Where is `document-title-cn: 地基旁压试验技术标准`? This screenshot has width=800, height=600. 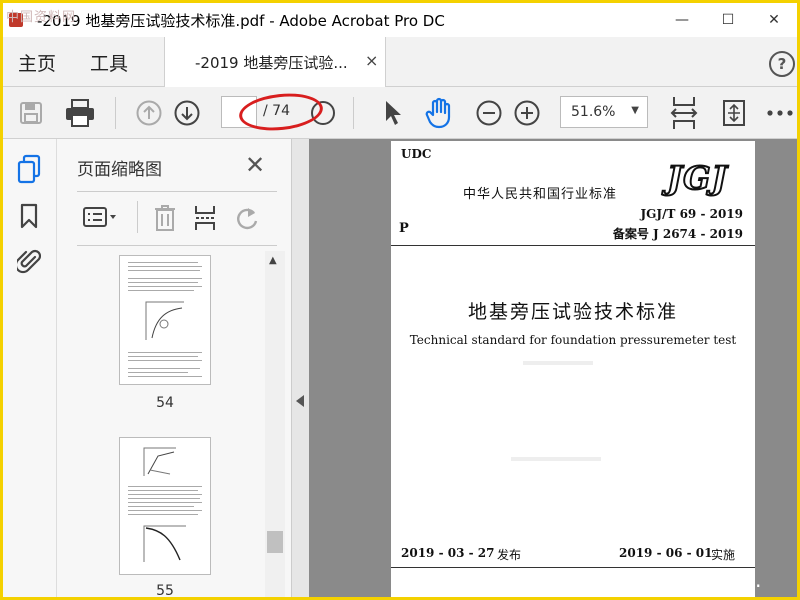
document-title-cn: 地基旁压试验技术标准 is located at coordinates (572, 312).